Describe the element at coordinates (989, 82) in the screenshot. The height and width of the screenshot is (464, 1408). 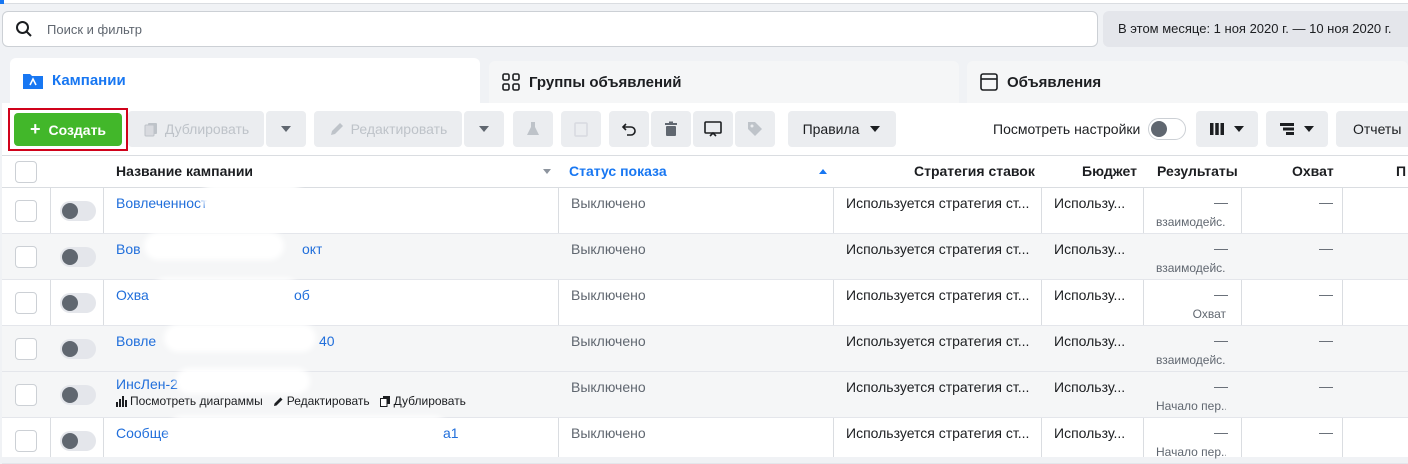
I see `window-icon` at that location.